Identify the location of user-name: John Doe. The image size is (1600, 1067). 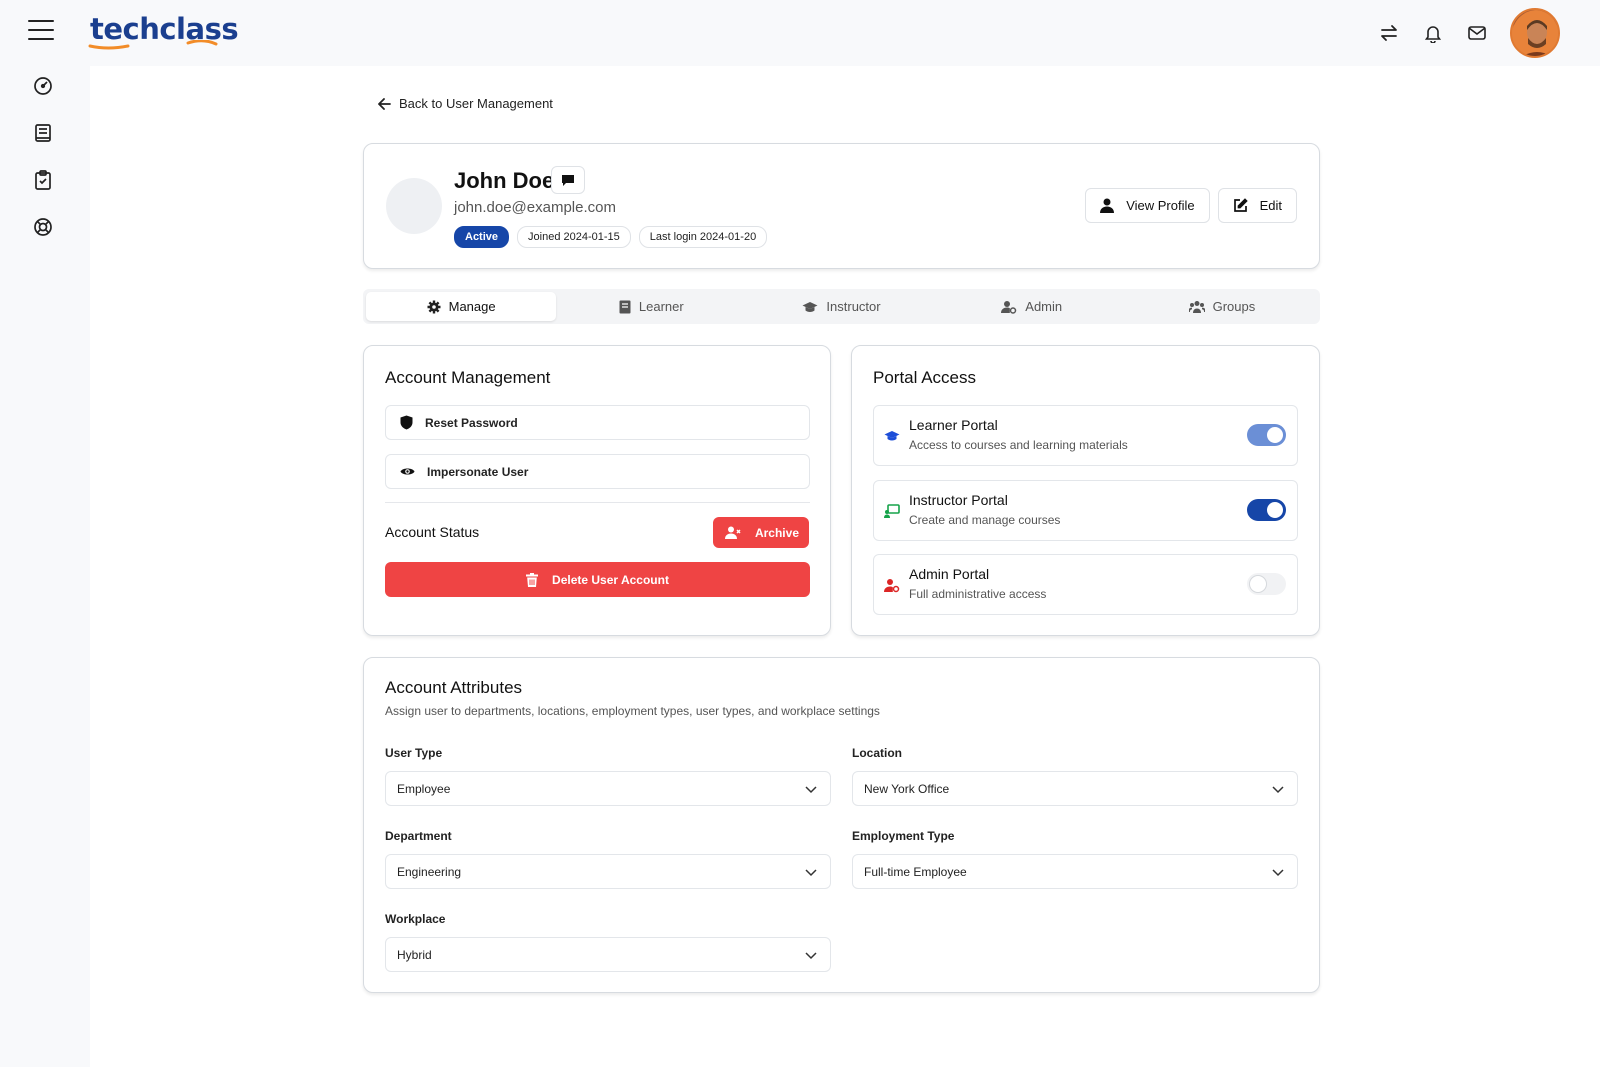
(504, 180).